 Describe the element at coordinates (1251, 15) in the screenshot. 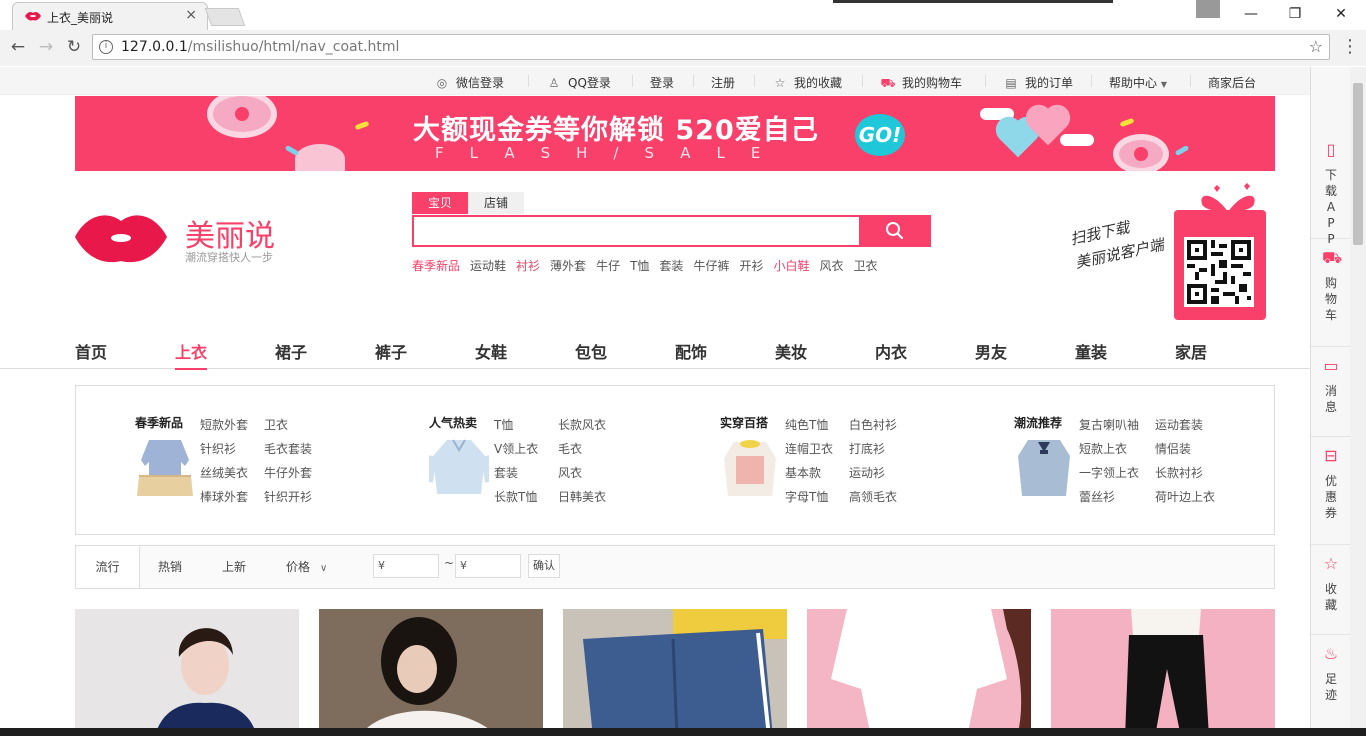

I see `minimize-button: —` at that location.